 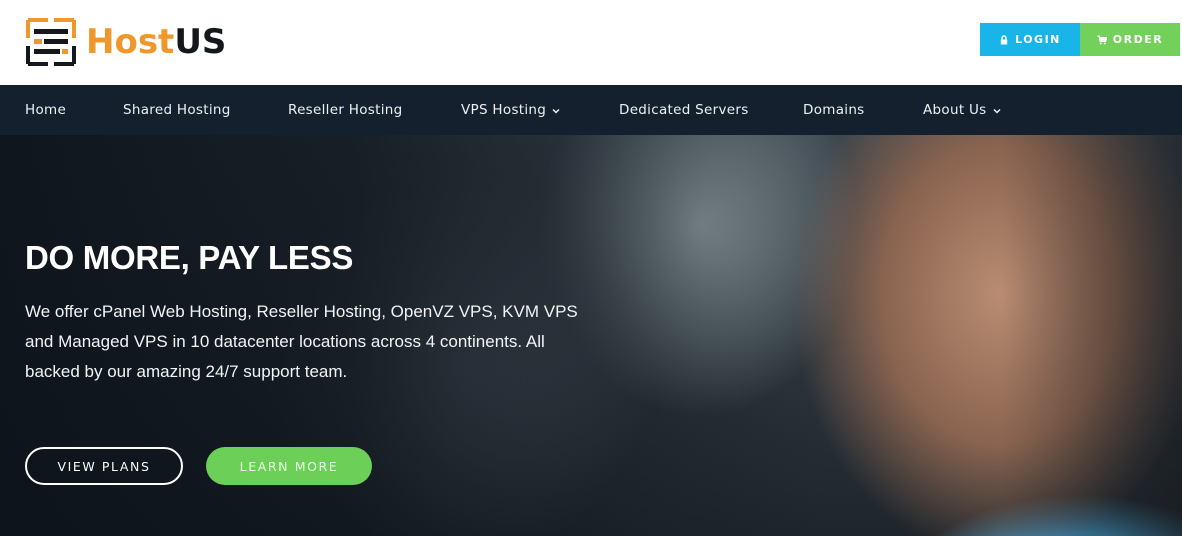 I want to click on view-plans-button: VIEW PLANS, so click(x=104, y=466).